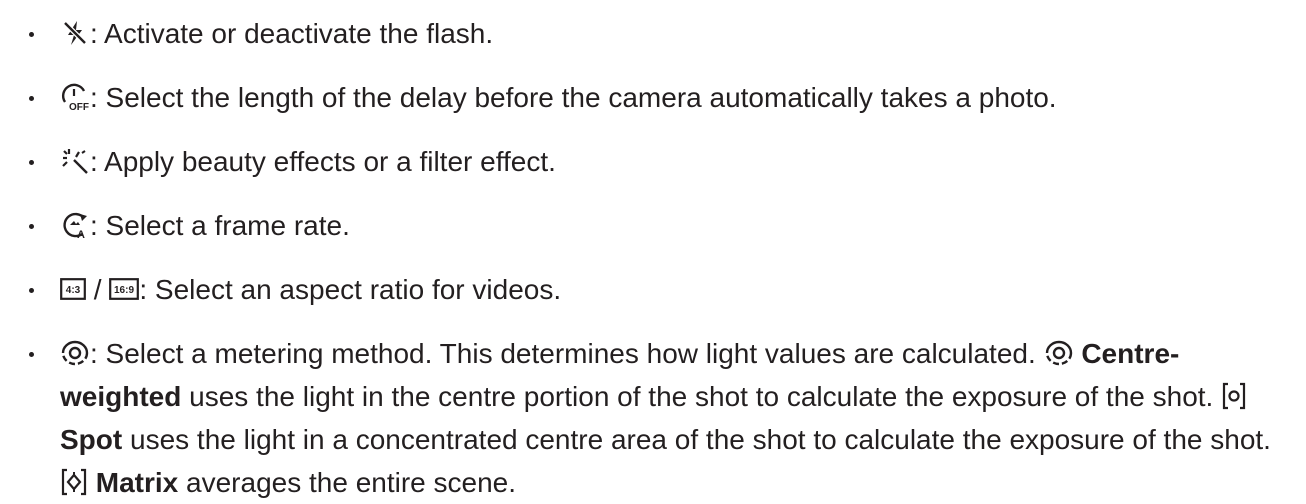 The height and width of the screenshot is (504, 1306). What do you see at coordinates (137, 482) in the screenshot?
I see `matrix-label: Matrix` at bounding box center [137, 482].